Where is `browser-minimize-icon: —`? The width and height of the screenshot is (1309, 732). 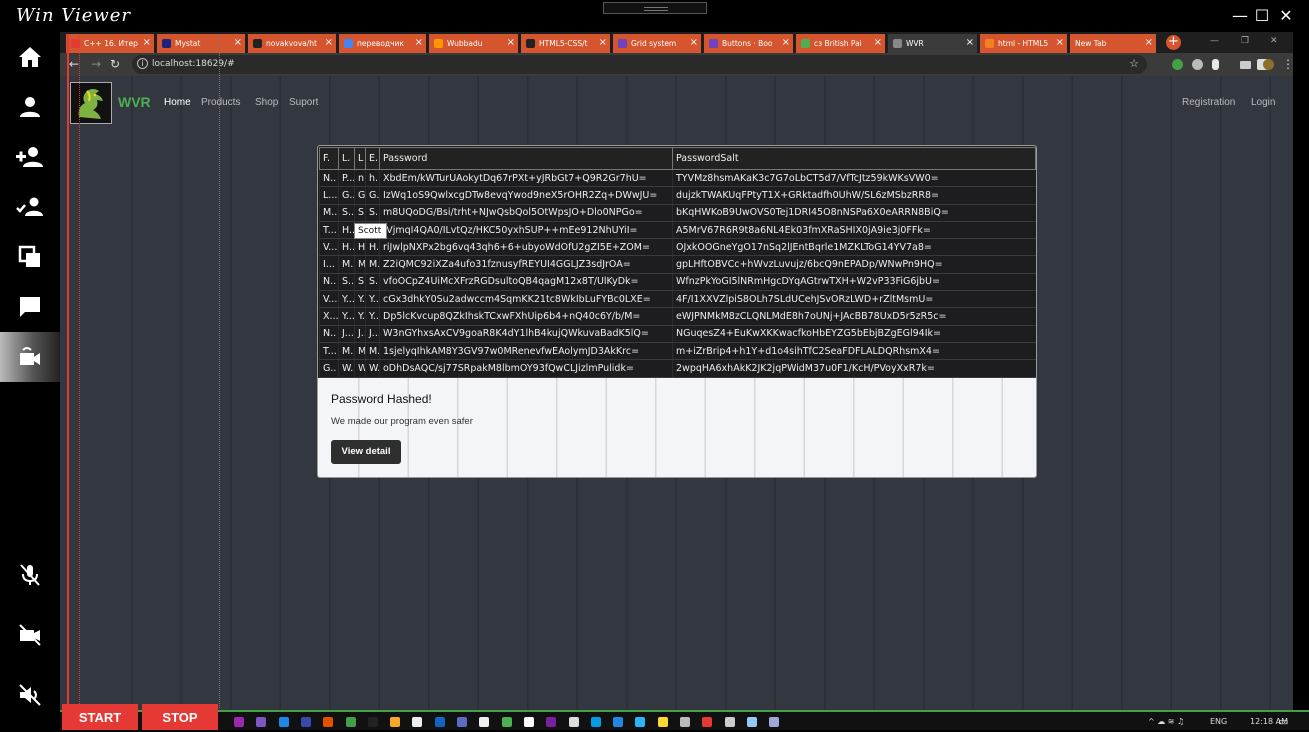 browser-minimize-icon: — is located at coordinates (1214, 41).